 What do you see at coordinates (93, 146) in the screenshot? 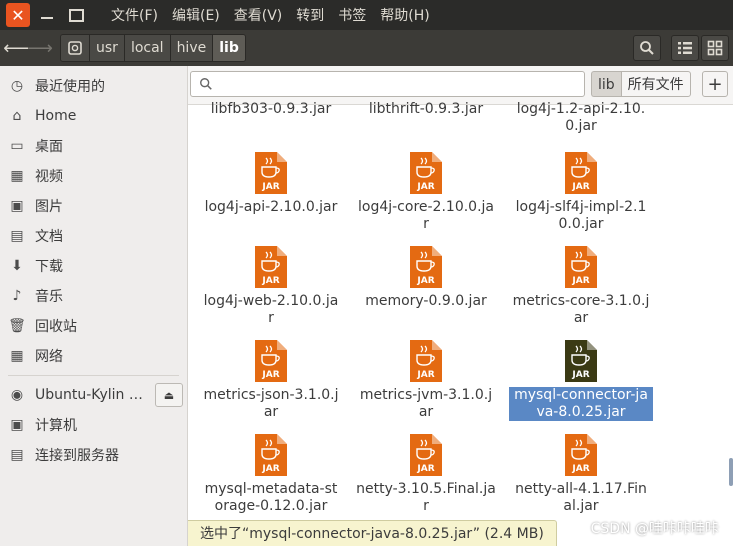
I see `sidebar-item: ▭ 桌面` at bounding box center [93, 146].